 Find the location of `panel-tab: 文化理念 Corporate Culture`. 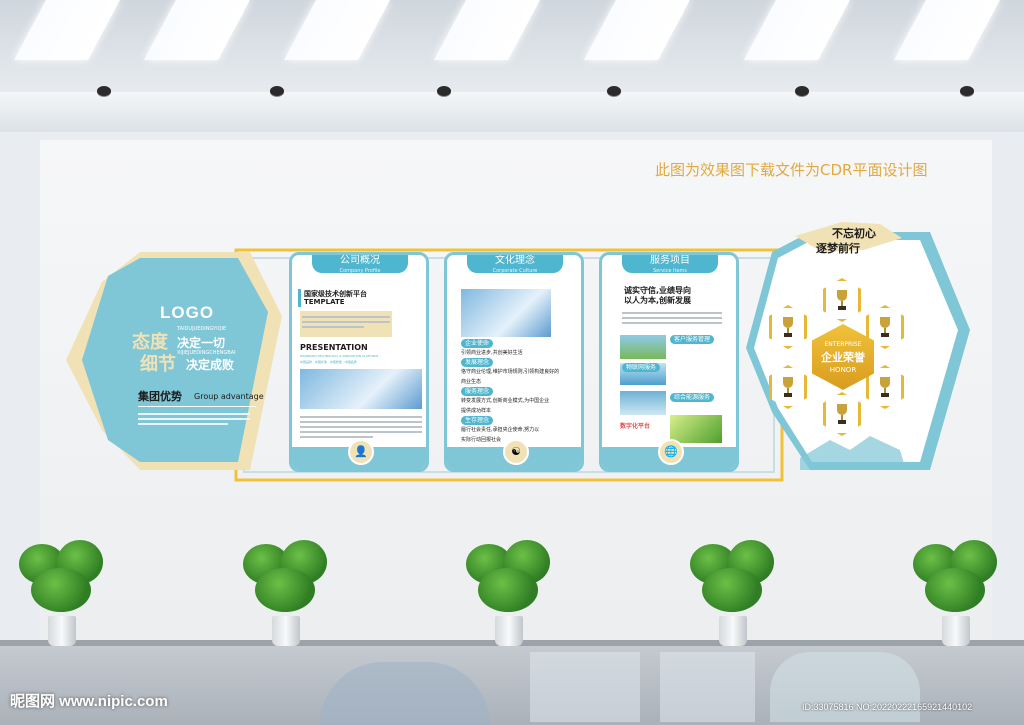

panel-tab: 文化理念 Corporate Culture is located at coordinates (515, 264).